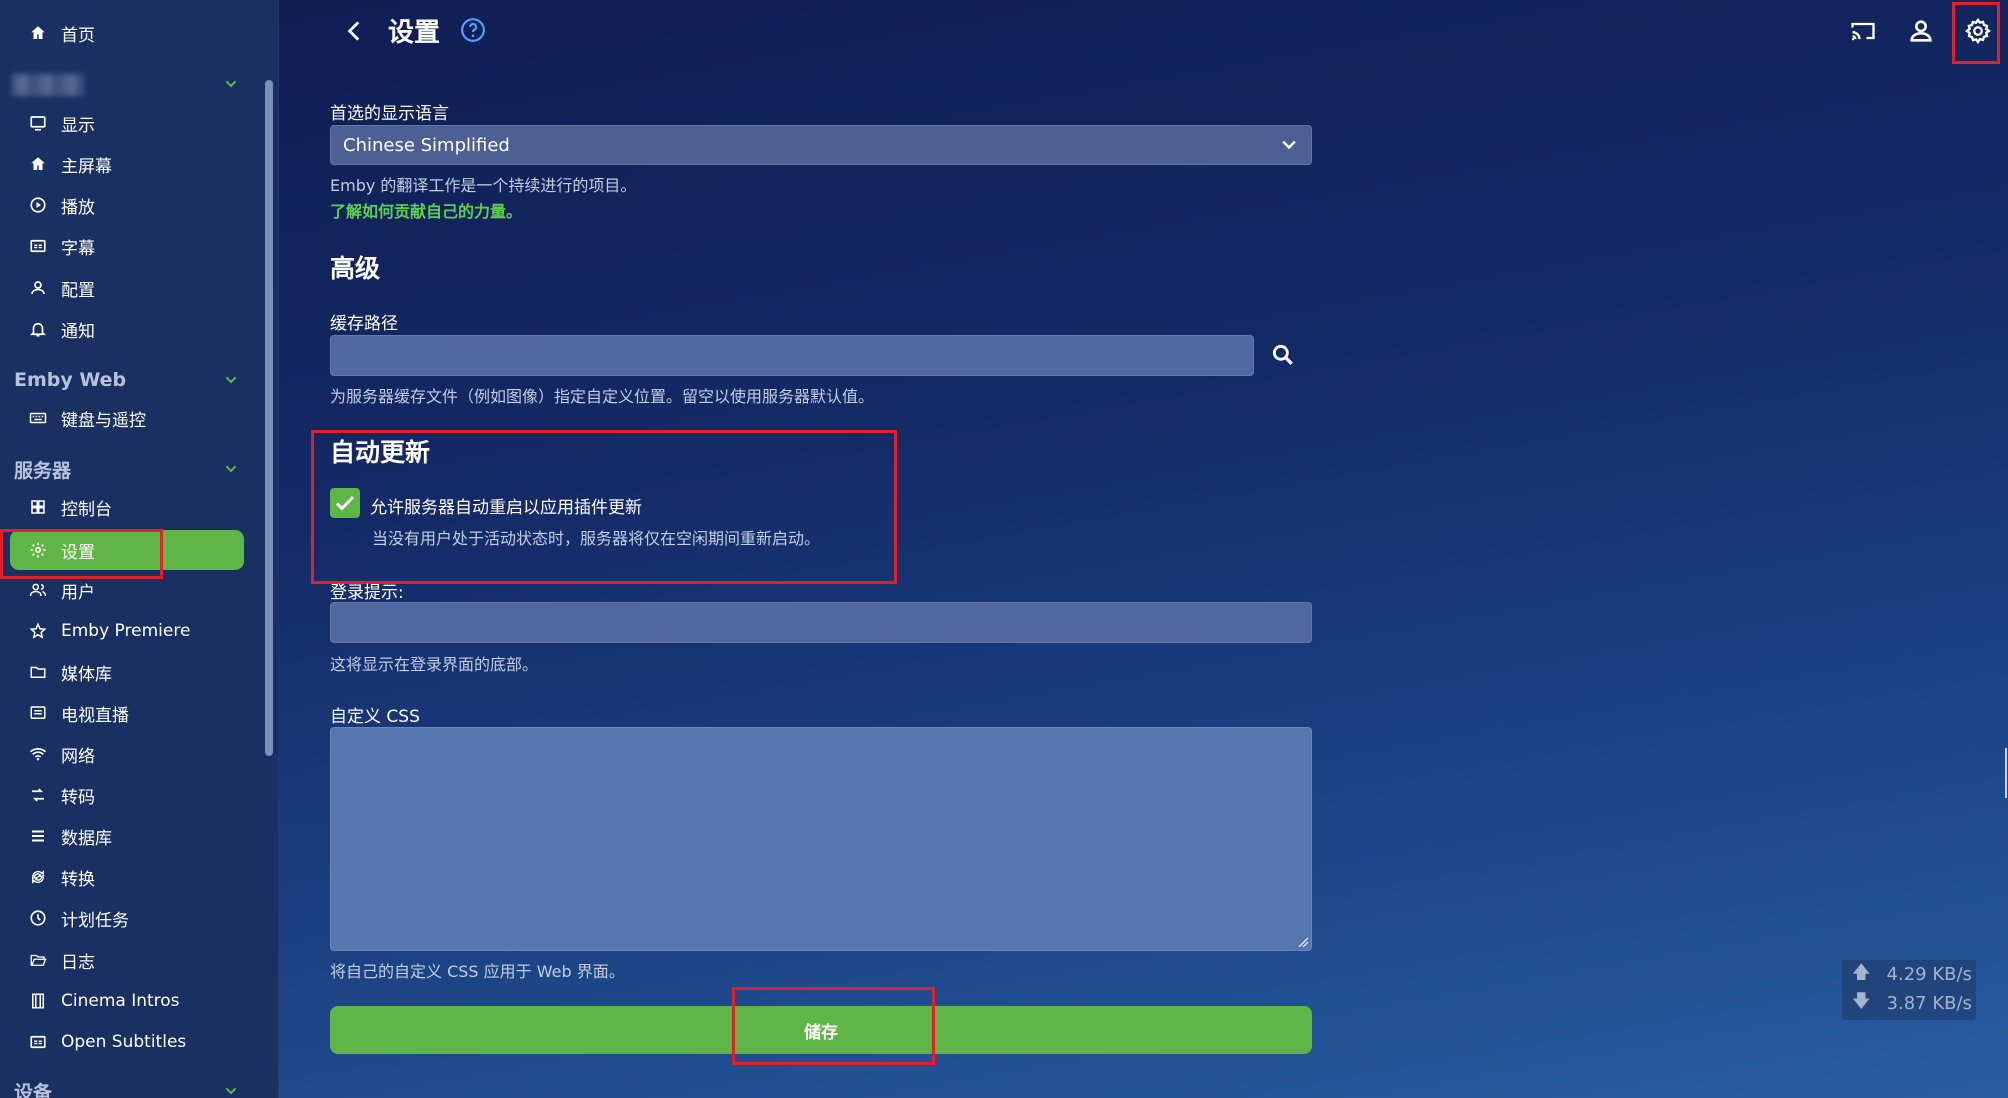 The image size is (2008, 1098). Describe the element at coordinates (364, 324) in the screenshot. I see `cache-path-label: 缓存路径` at that location.